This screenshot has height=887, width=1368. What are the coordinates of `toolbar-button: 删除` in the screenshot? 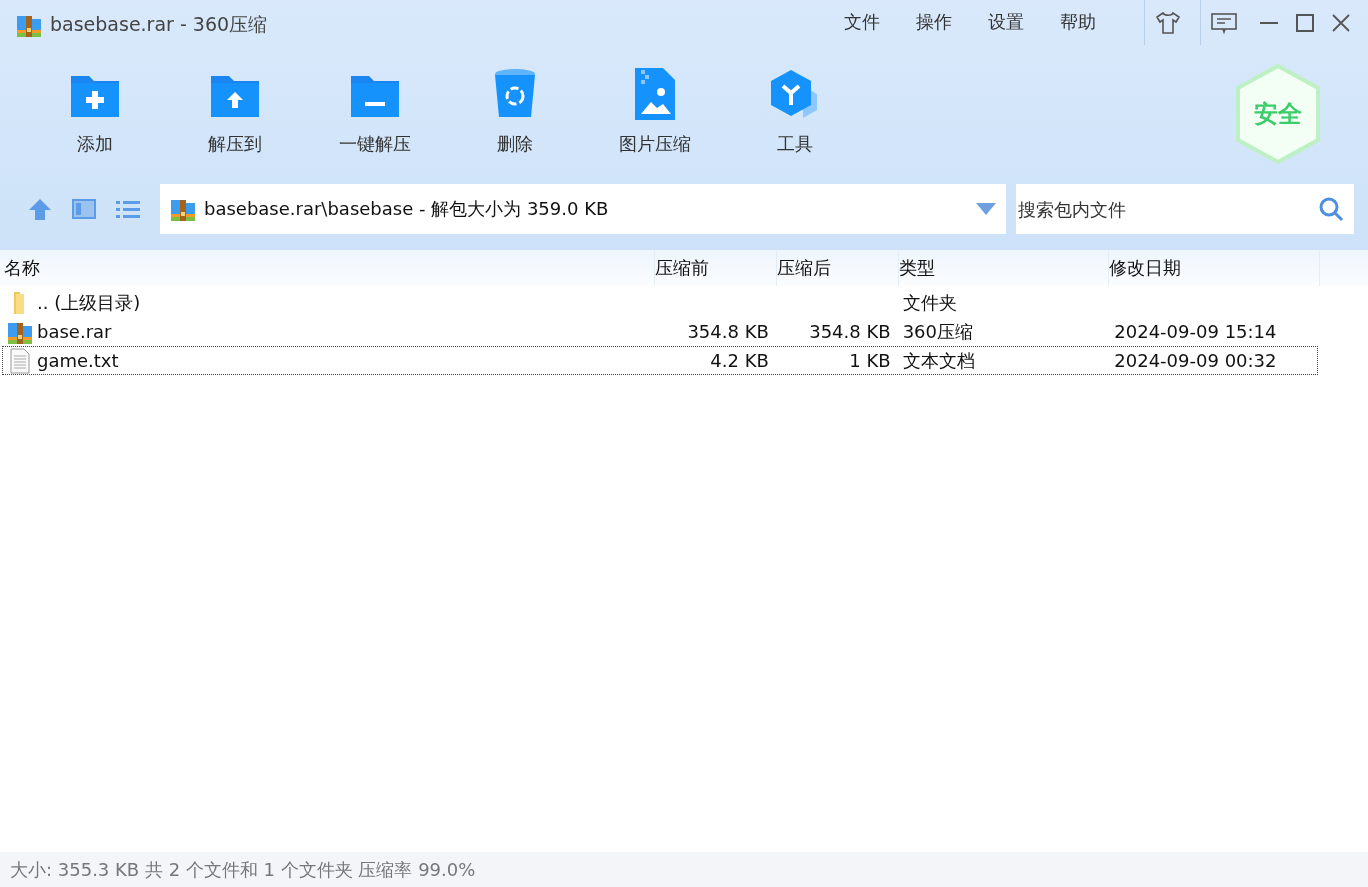 It's located at (515, 103).